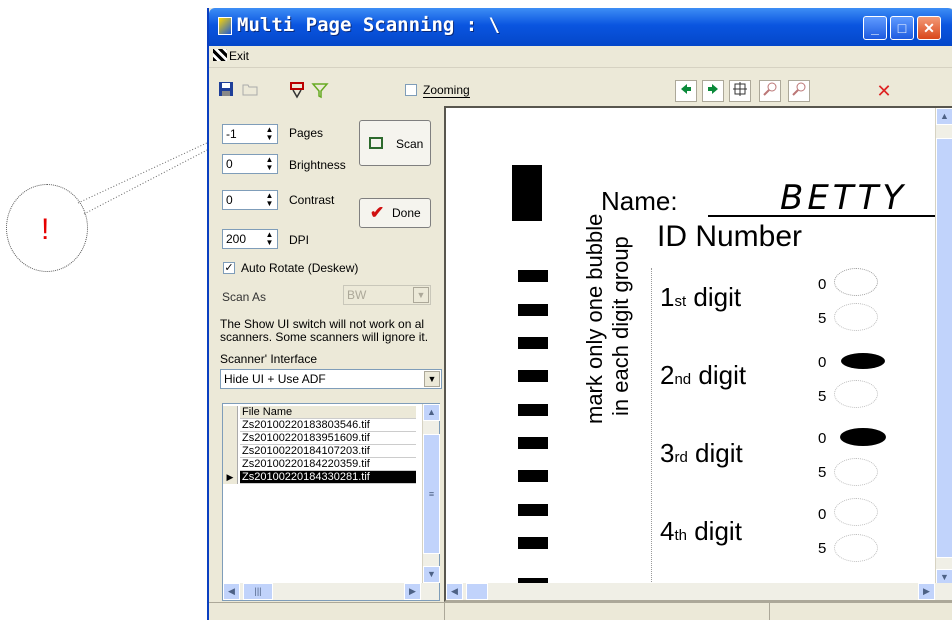  I want to click on dpi-value: 200, so click(236, 239).